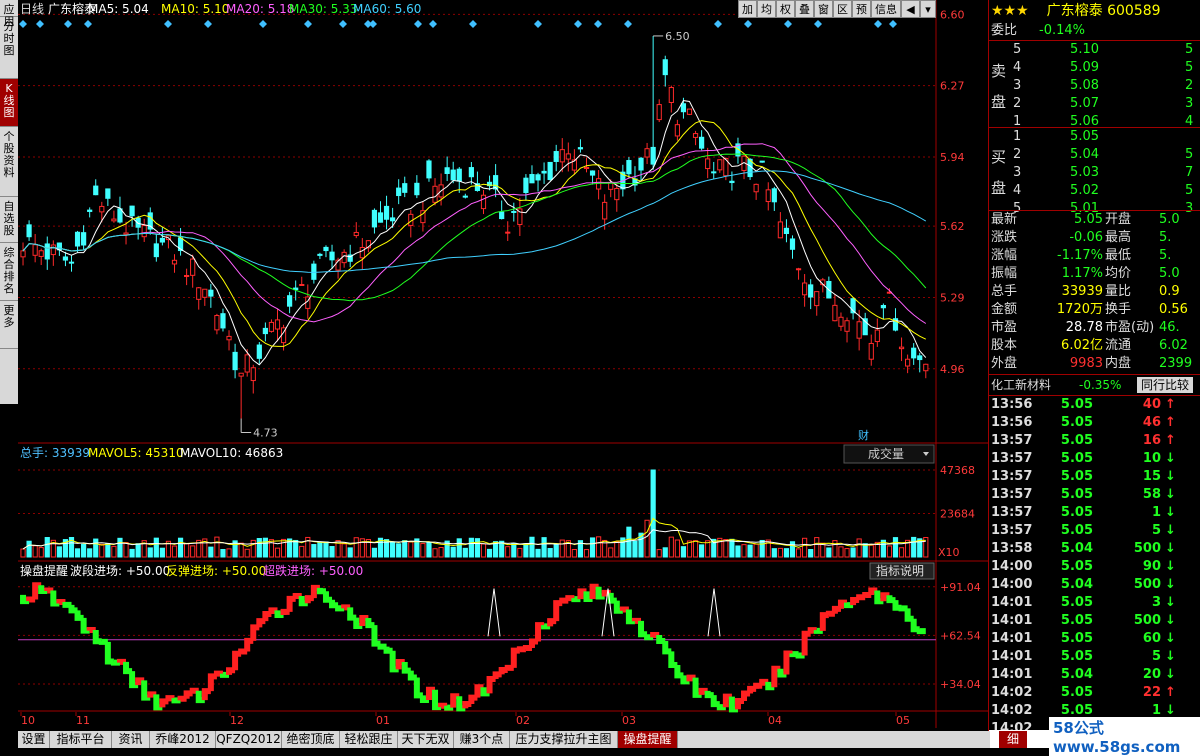 This screenshot has width=1200, height=756. Describe the element at coordinates (1004, 31) in the screenshot. I see `weibi-row-cell: 委比` at that location.